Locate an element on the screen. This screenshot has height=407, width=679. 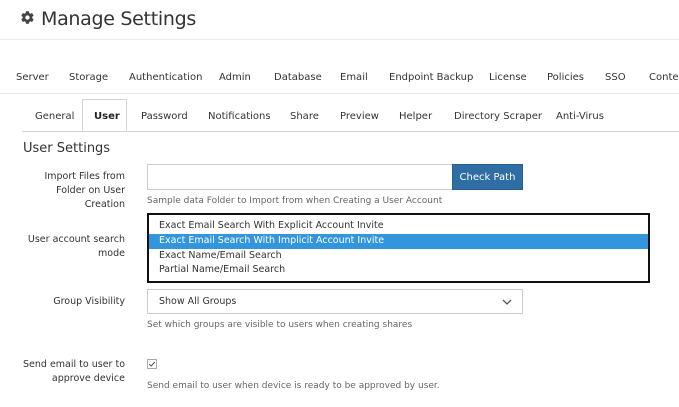
tab-storage: Storage is located at coordinates (88, 77).